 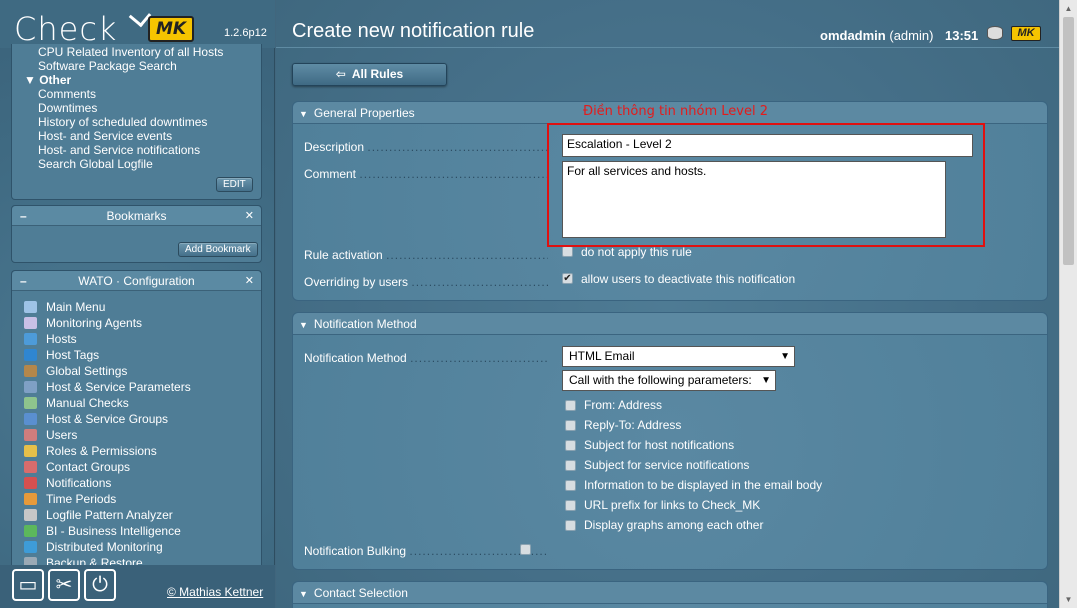 What do you see at coordinates (30, 547) in the screenshot?
I see `distributed-icon` at bounding box center [30, 547].